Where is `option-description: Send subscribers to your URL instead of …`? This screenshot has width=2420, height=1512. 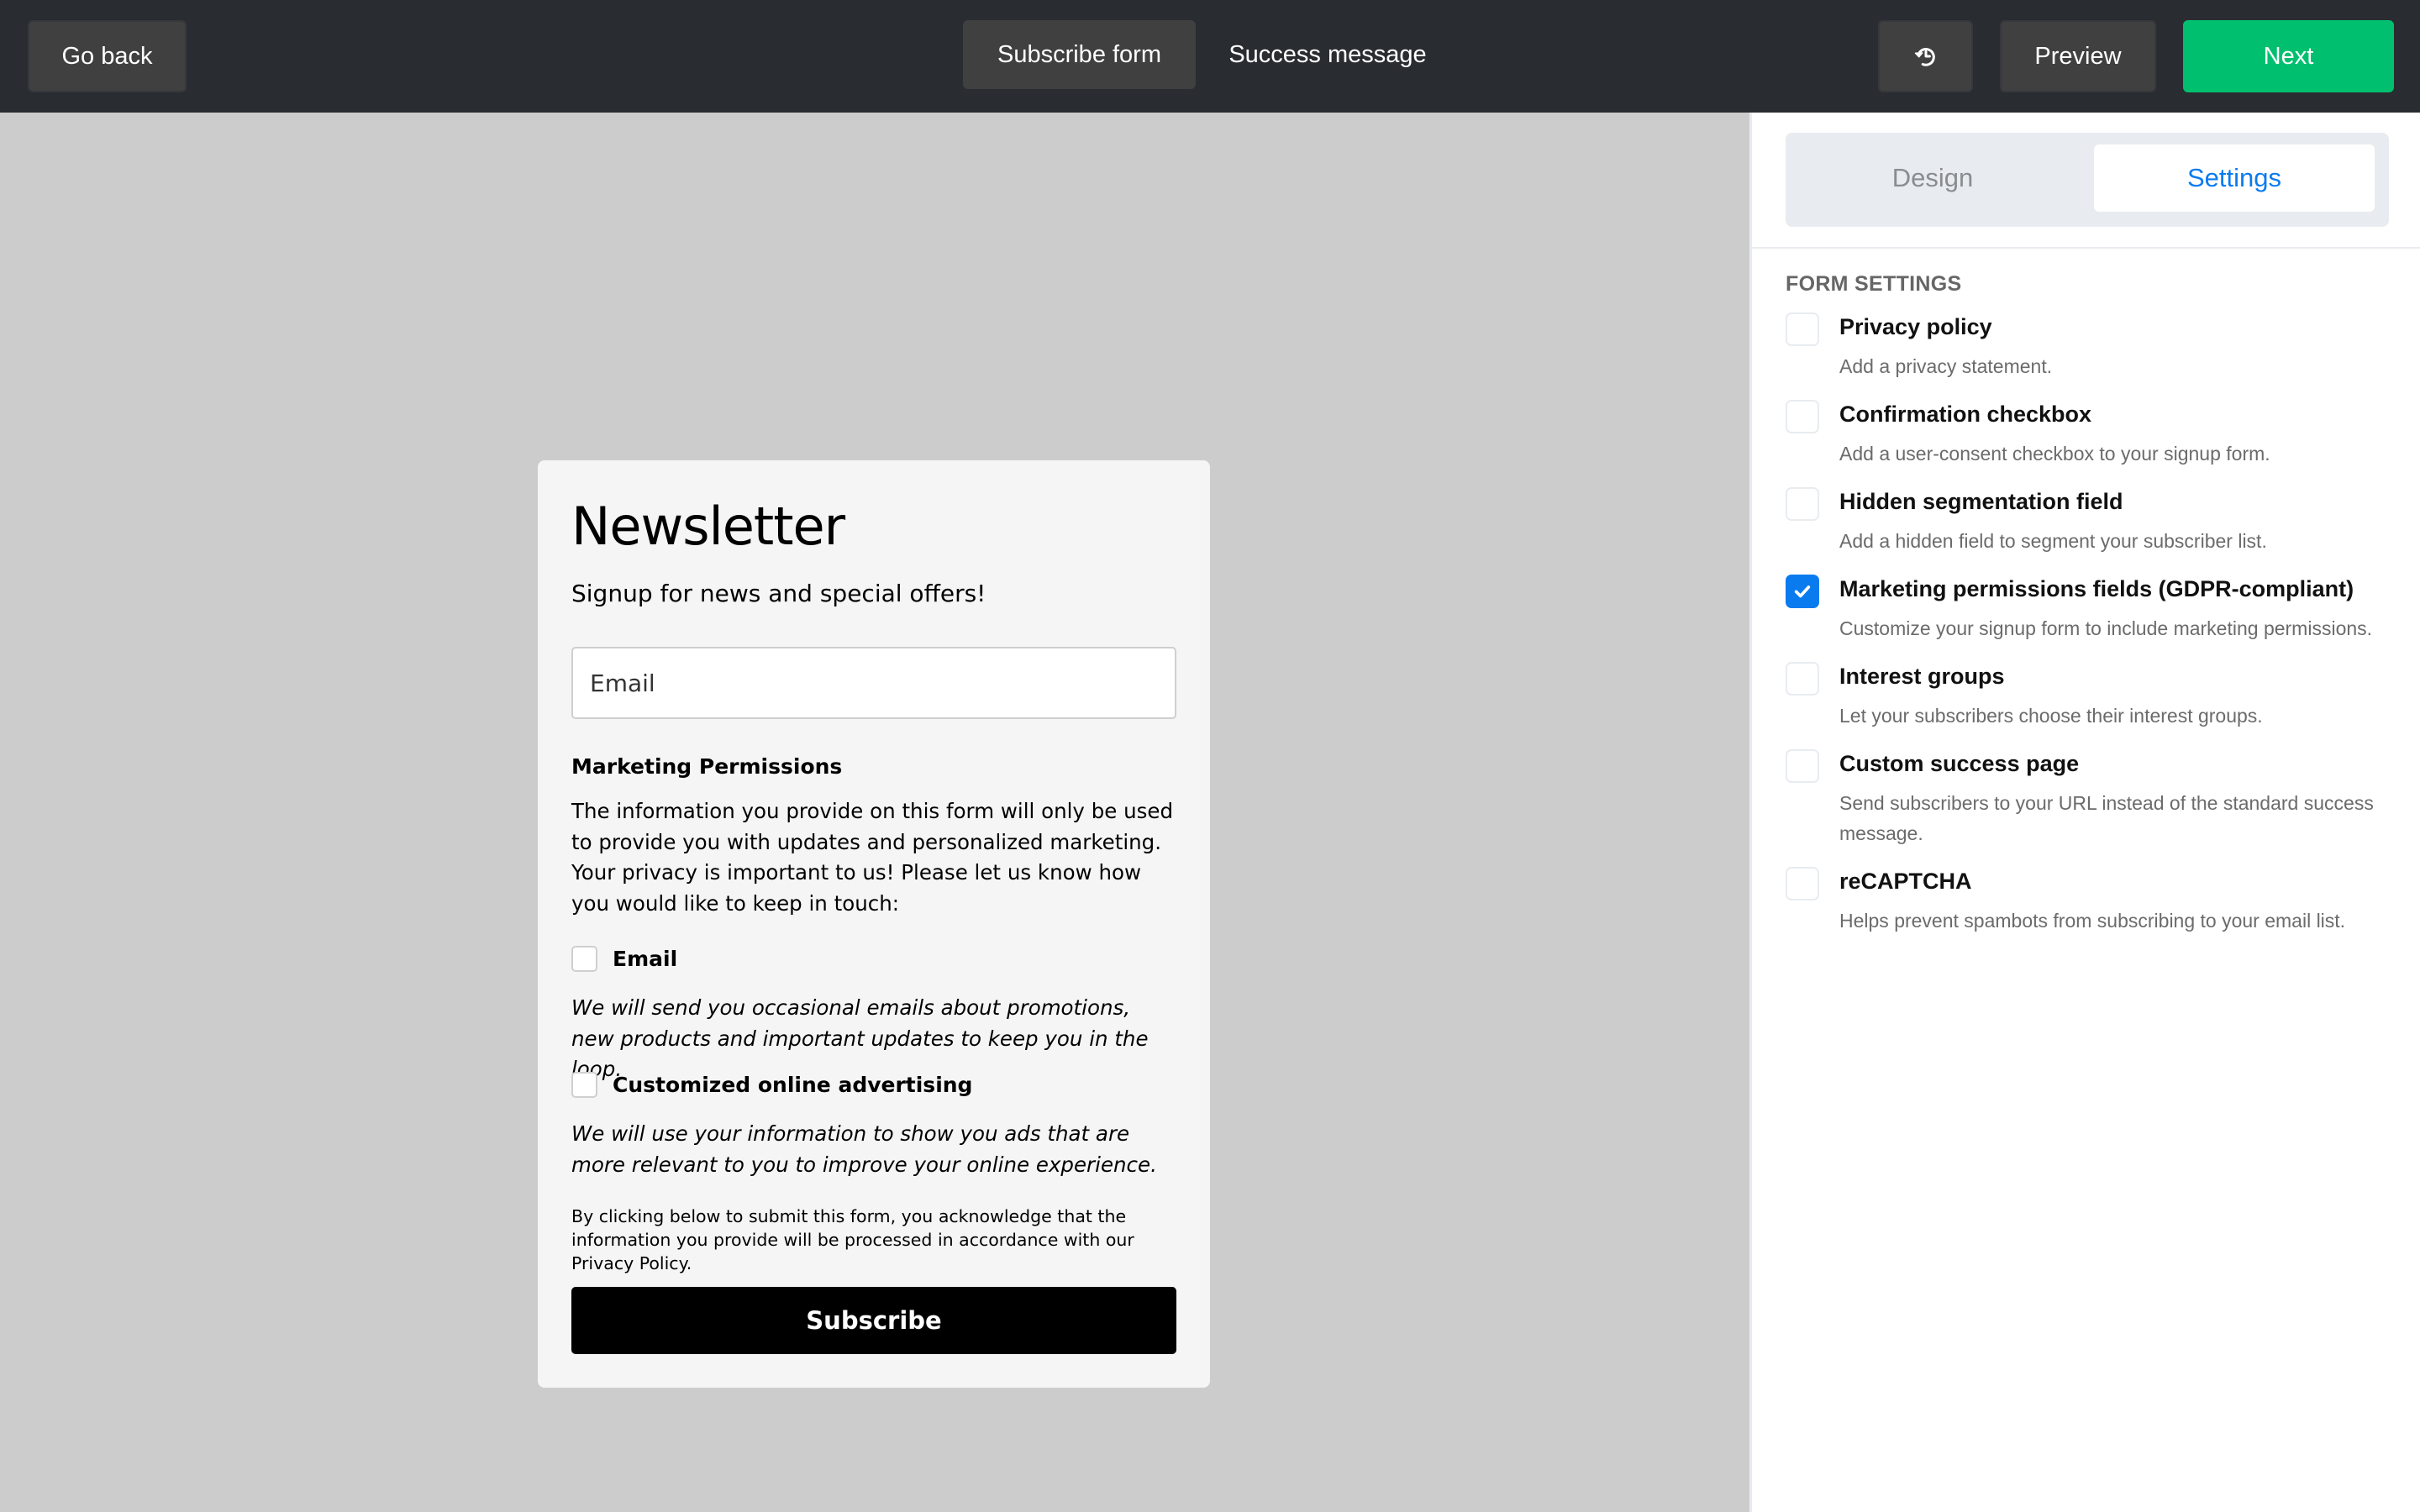
option-description: Send subscribers to your URL instead of … is located at coordinates (2106, 818).